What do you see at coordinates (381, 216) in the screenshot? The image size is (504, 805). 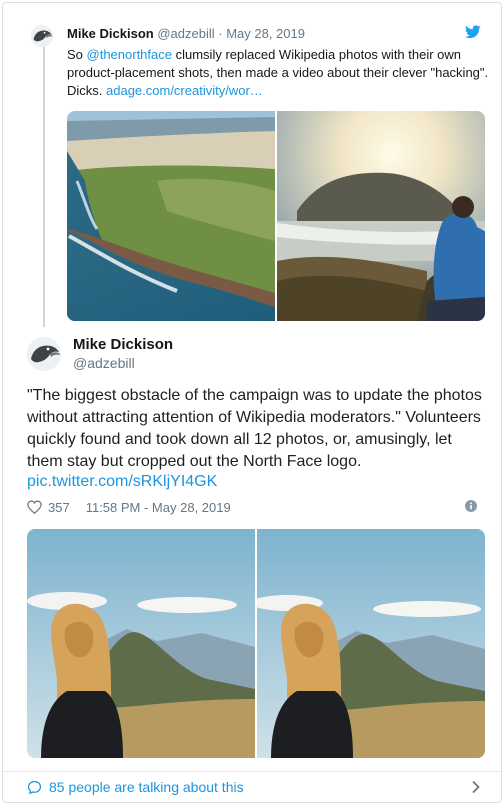 I see `hiker-sunset-photo` at bounding box center [381, 216].